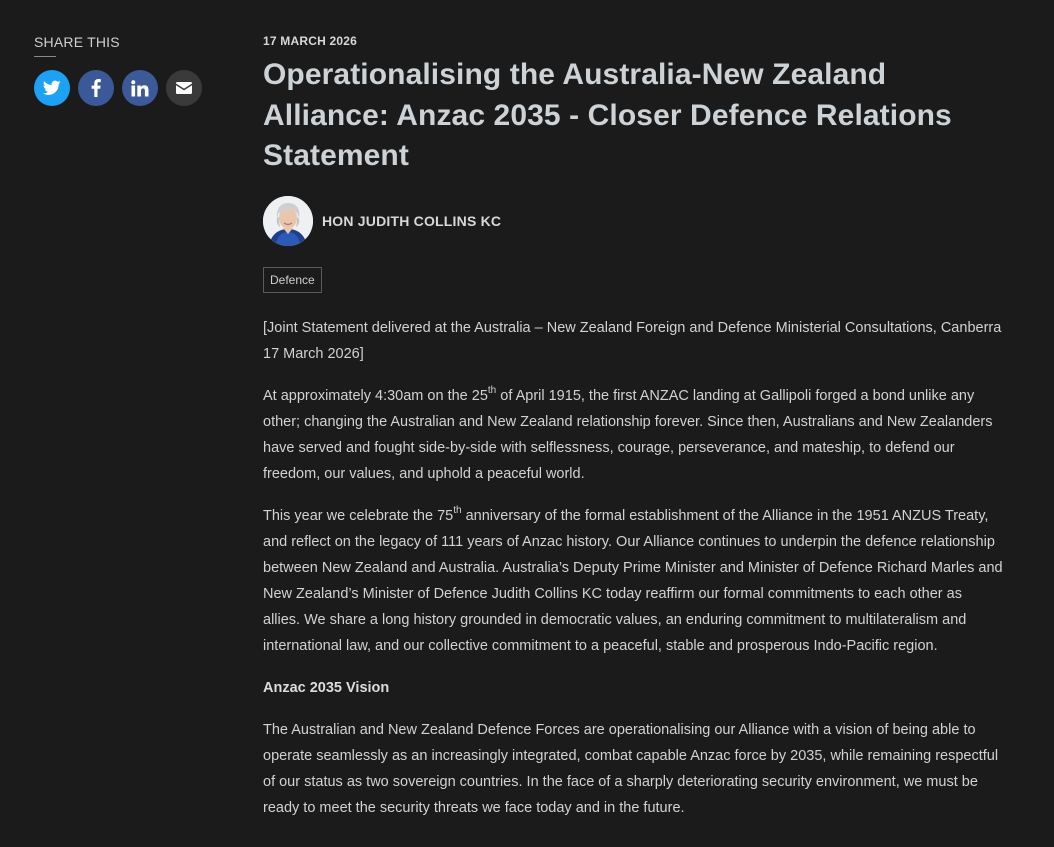  What do you see at coordinates (326, 687) in the screenshot?
I see `section-heading: Anzac 2035 Vision` at bounding box center [326, 687].